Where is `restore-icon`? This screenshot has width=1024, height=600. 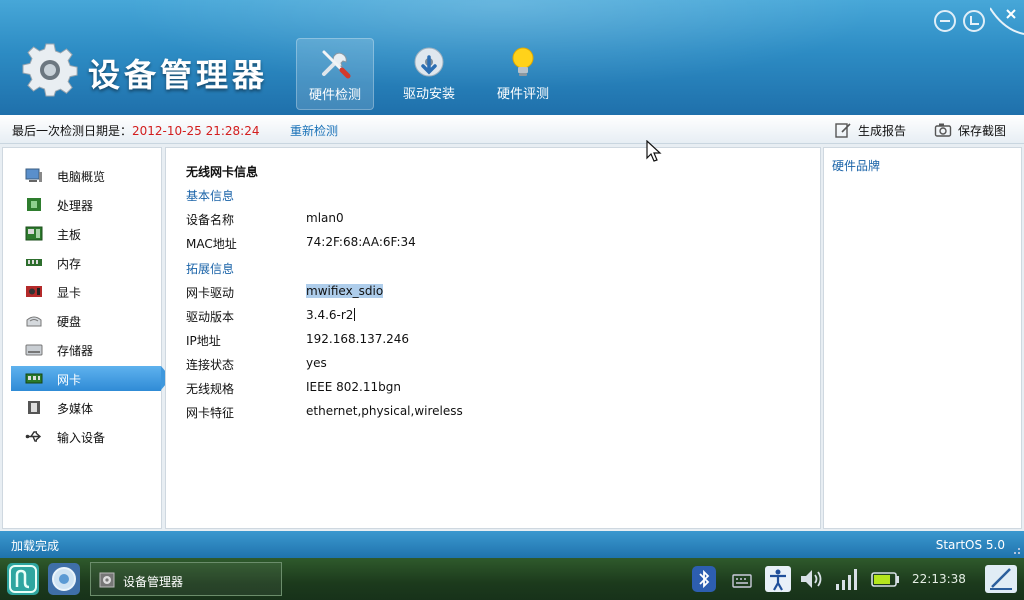
restore-icon is located at coordinates (974, 20).